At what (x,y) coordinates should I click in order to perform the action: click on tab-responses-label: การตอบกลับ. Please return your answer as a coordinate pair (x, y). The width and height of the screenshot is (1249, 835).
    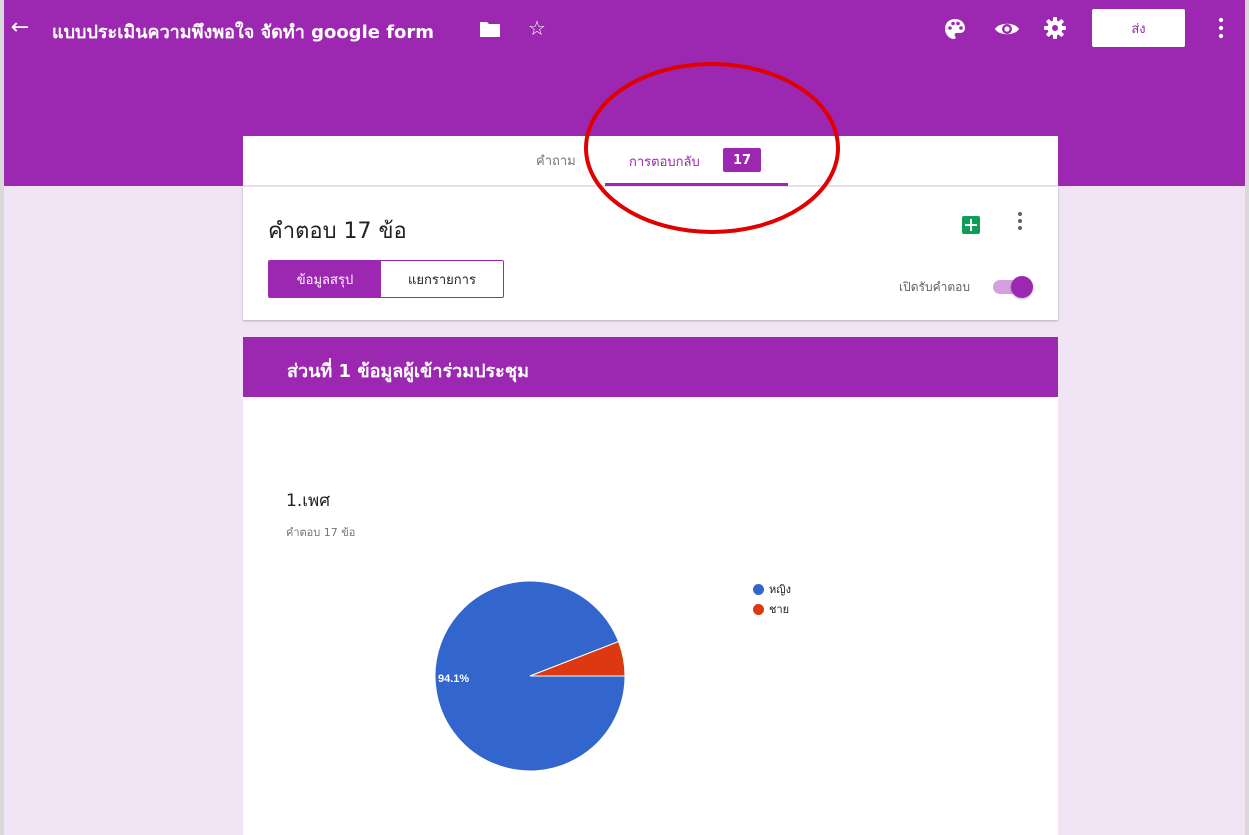
    Looking at the image, I should click on (664, 162).